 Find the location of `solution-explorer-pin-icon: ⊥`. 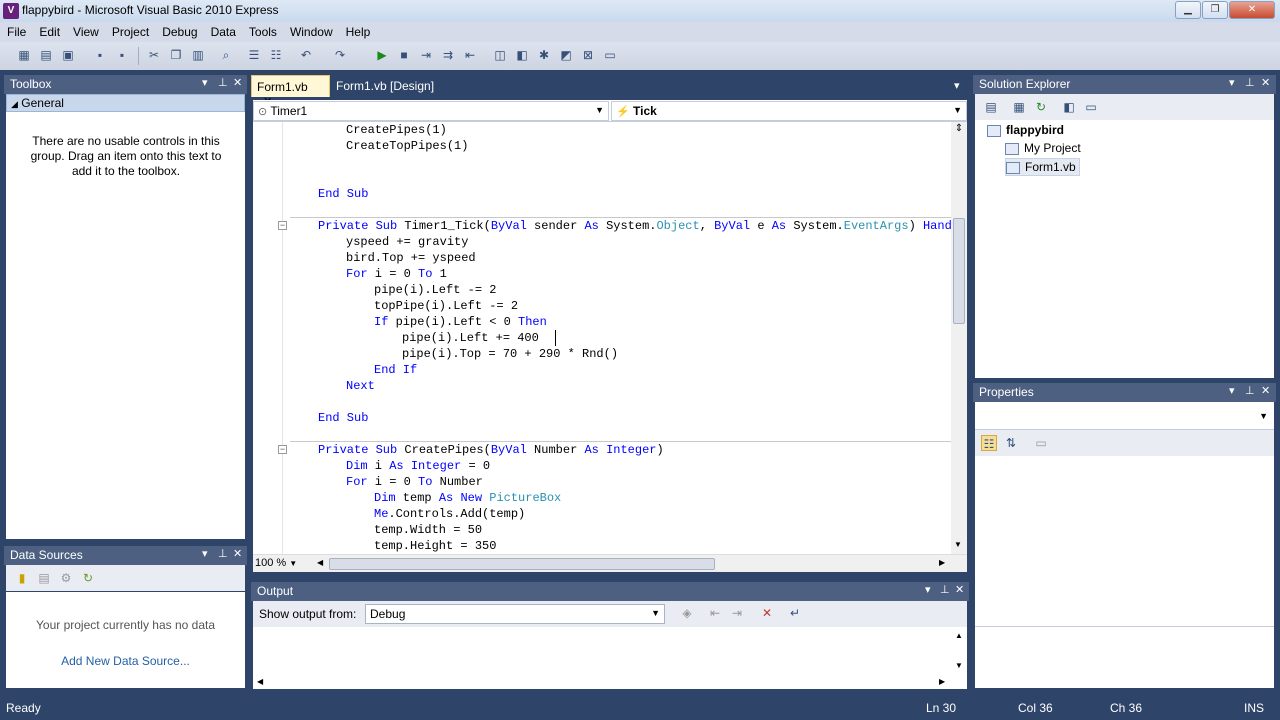

solution-explorer-pin-icon: ⊥ is located at coordinates (1250, 82).